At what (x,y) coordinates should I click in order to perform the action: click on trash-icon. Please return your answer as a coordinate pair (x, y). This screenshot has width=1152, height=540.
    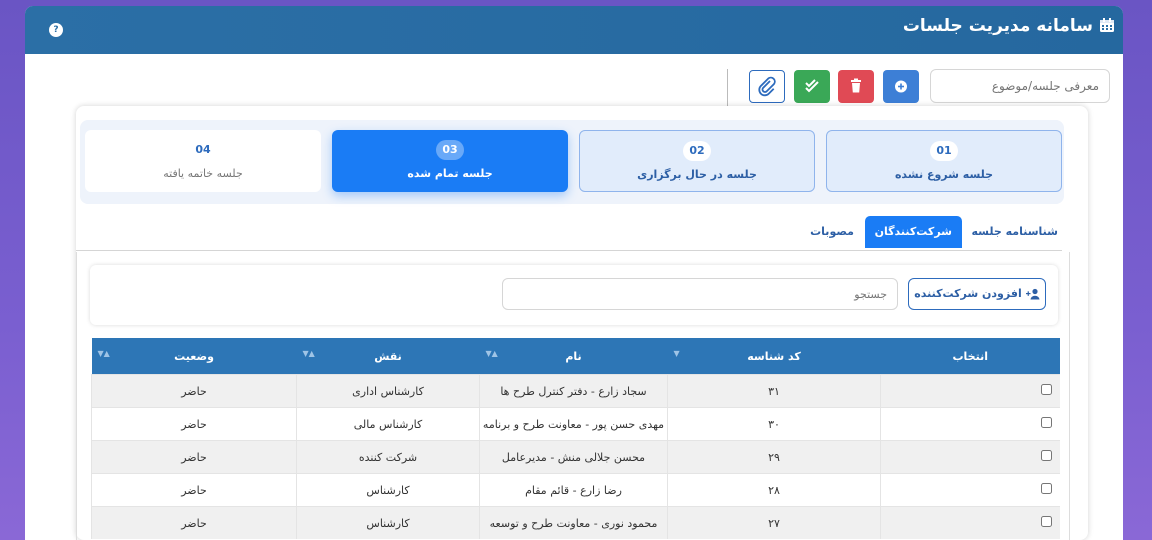
    Looking at the image, I should click on (856, 85).